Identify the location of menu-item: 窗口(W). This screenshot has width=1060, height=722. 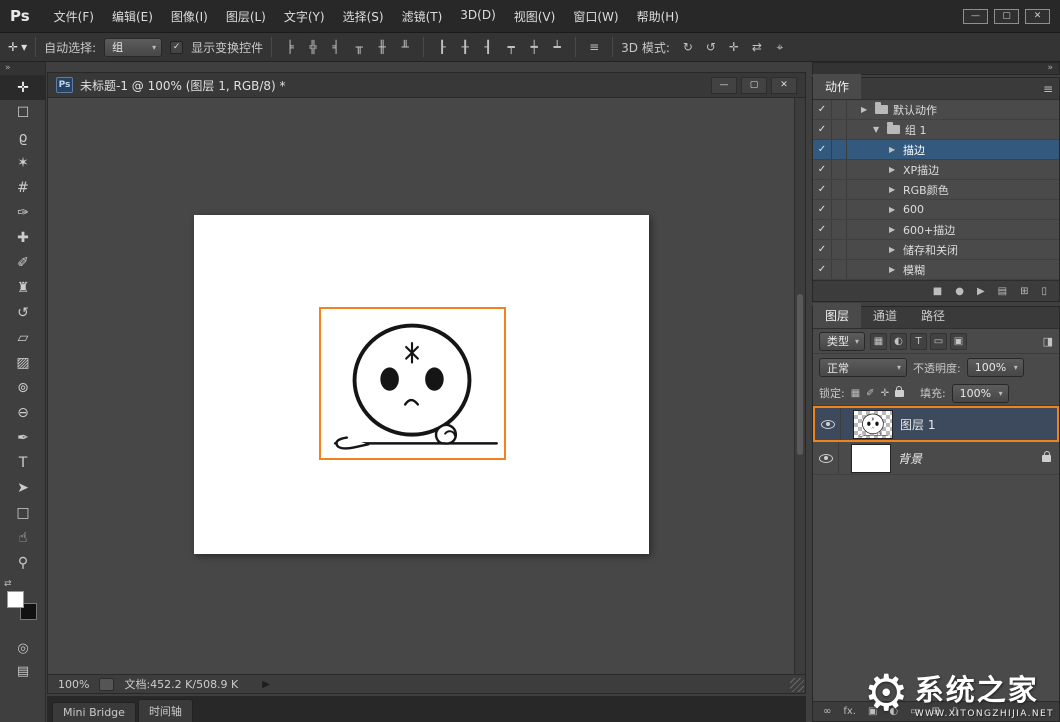
(595, 16).